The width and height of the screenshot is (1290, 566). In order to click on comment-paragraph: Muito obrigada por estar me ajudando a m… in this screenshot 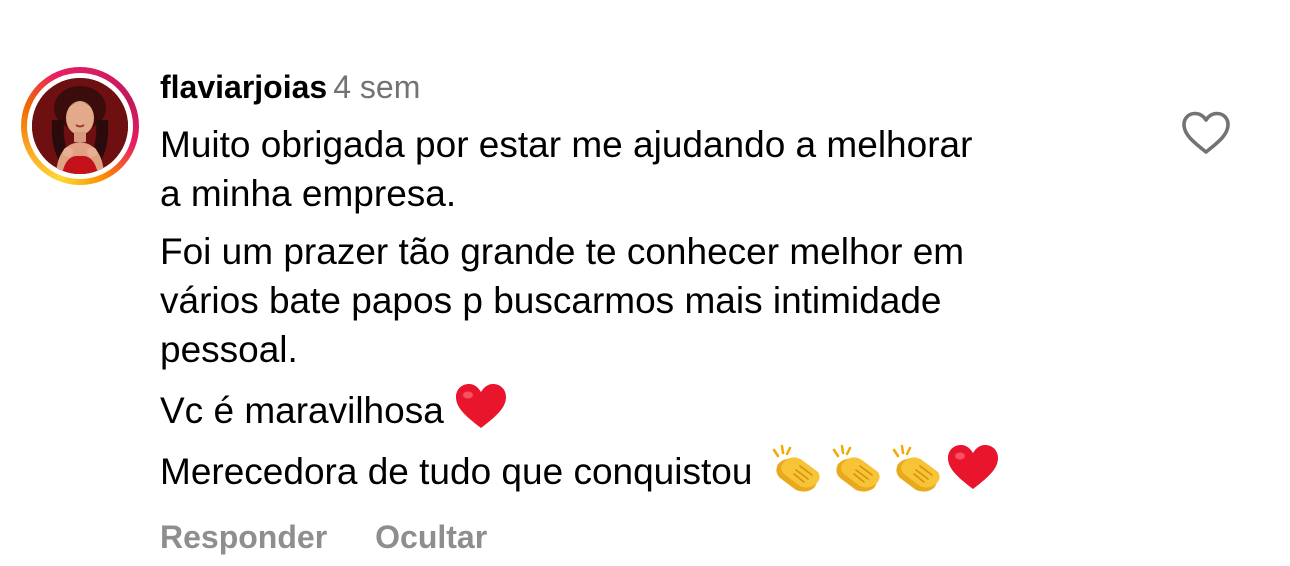, I will do `click(660, 169)`.